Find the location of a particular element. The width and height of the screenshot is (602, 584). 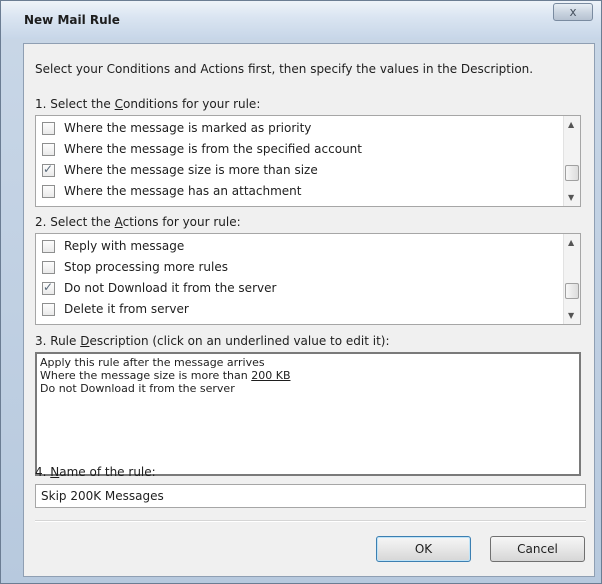

action-item: Stop processing more rules is located at coordinates (299, 267).